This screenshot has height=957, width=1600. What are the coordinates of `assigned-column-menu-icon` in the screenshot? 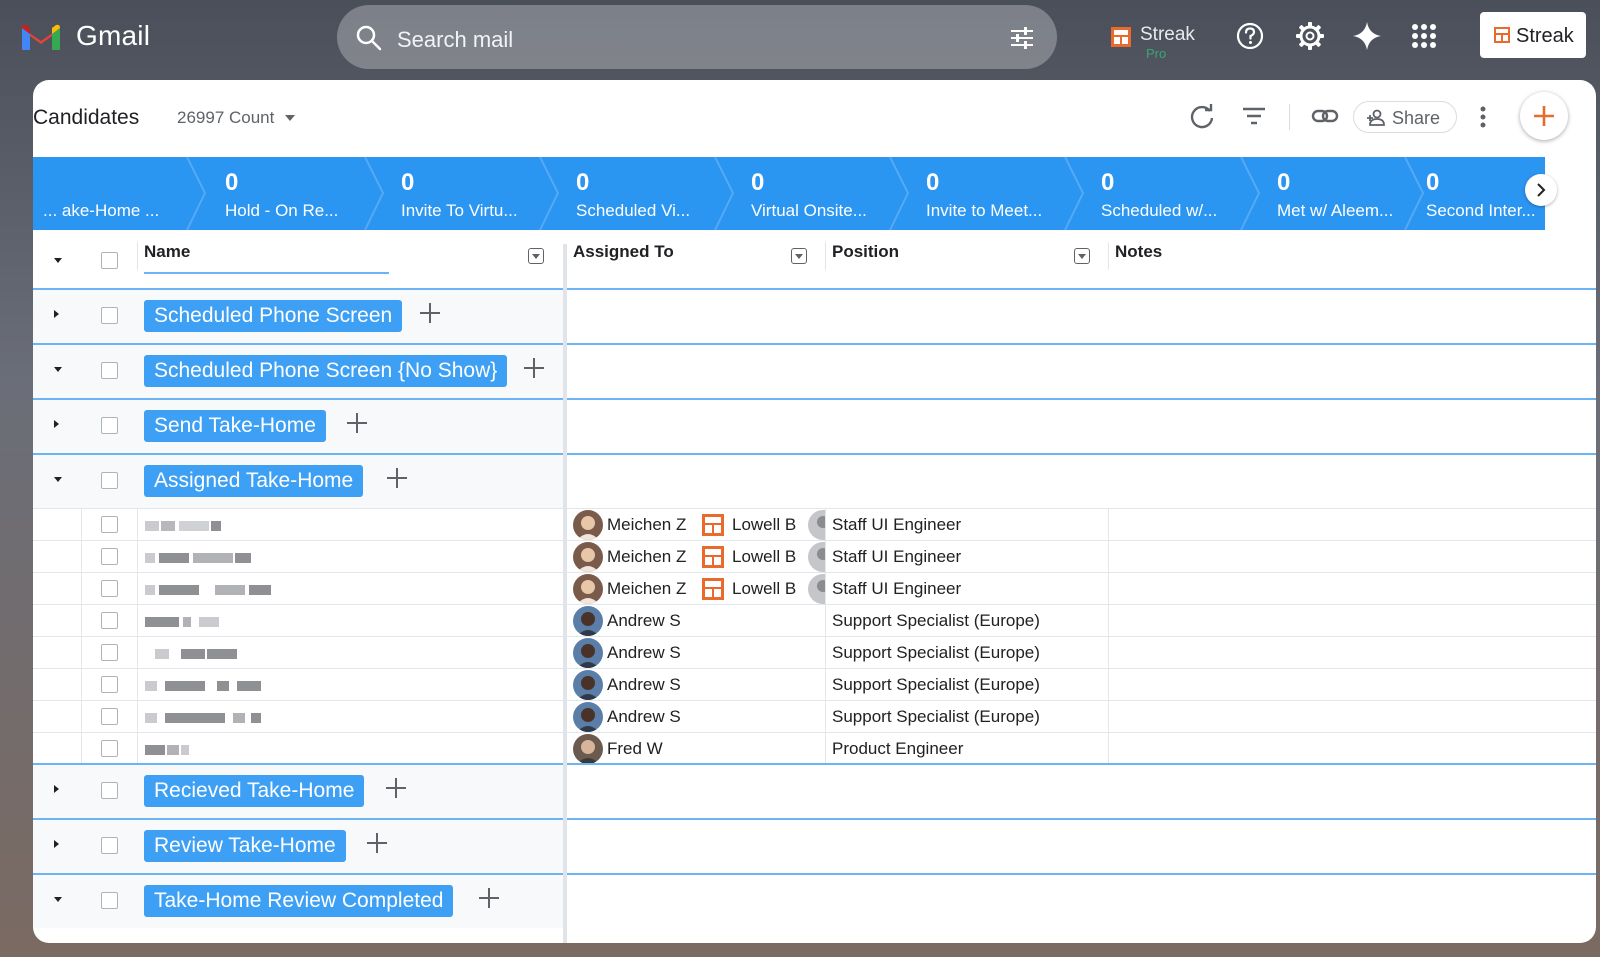 It's located at (799, 256).